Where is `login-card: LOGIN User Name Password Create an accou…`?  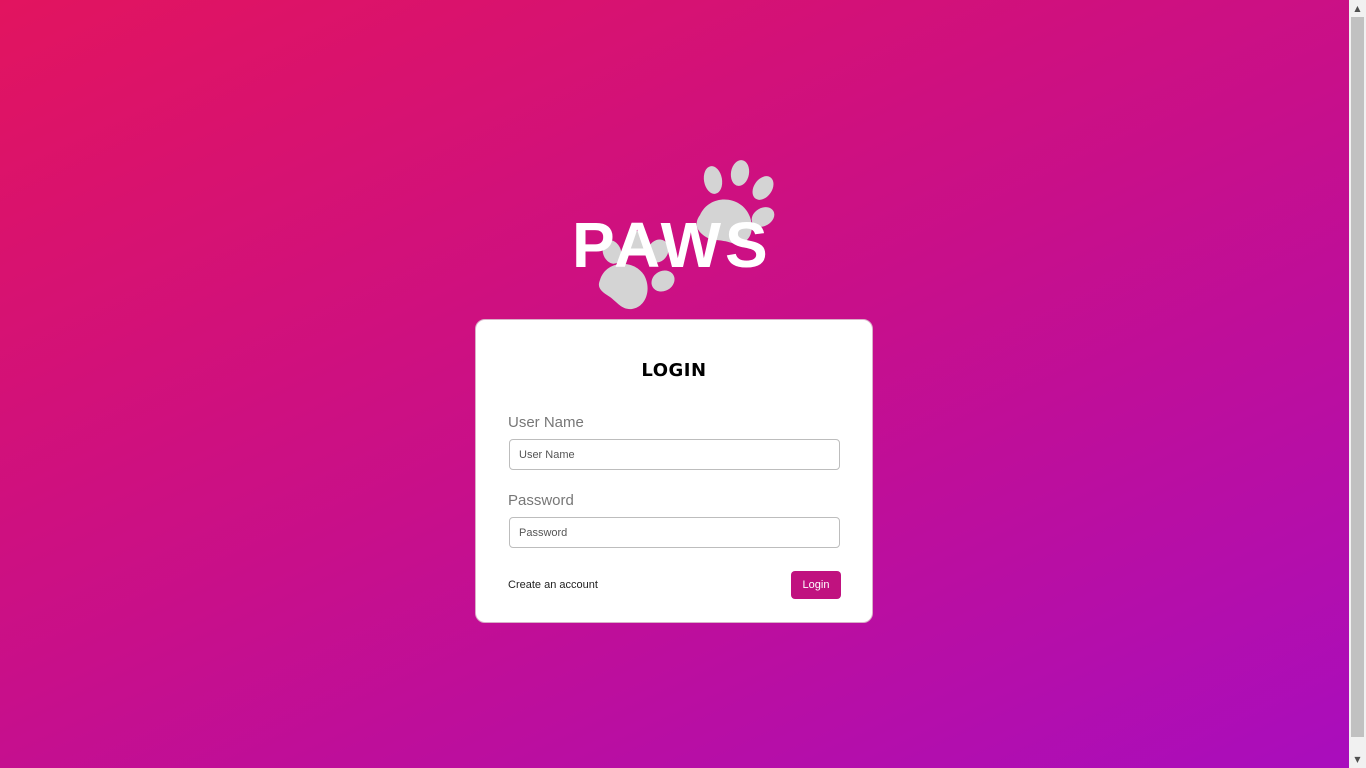 login-card: LOGIN User Name Password Create an accou… is located at coordinates (674, 471).